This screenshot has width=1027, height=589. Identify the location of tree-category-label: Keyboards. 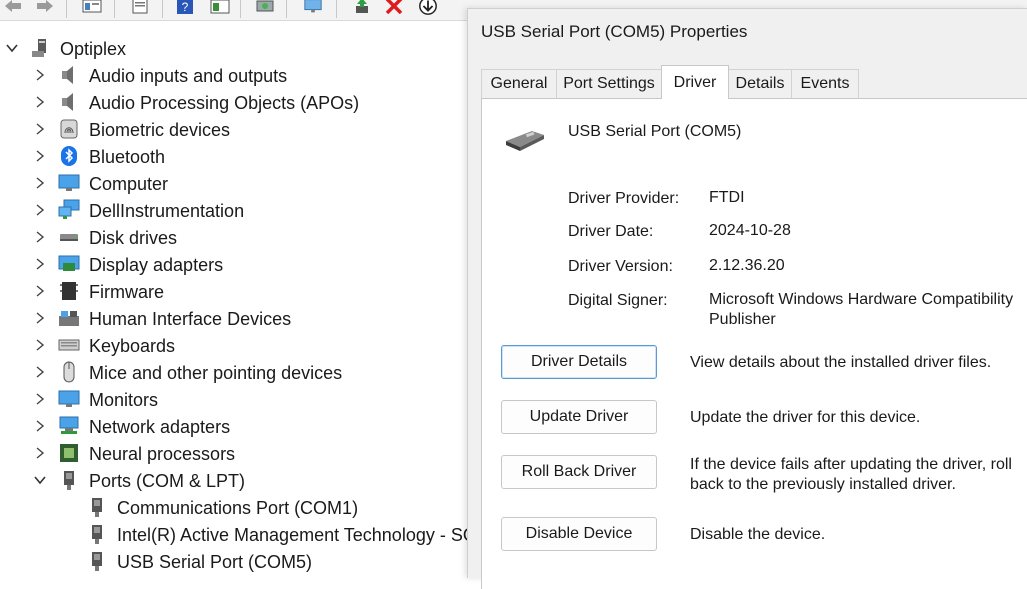
(132, 346).